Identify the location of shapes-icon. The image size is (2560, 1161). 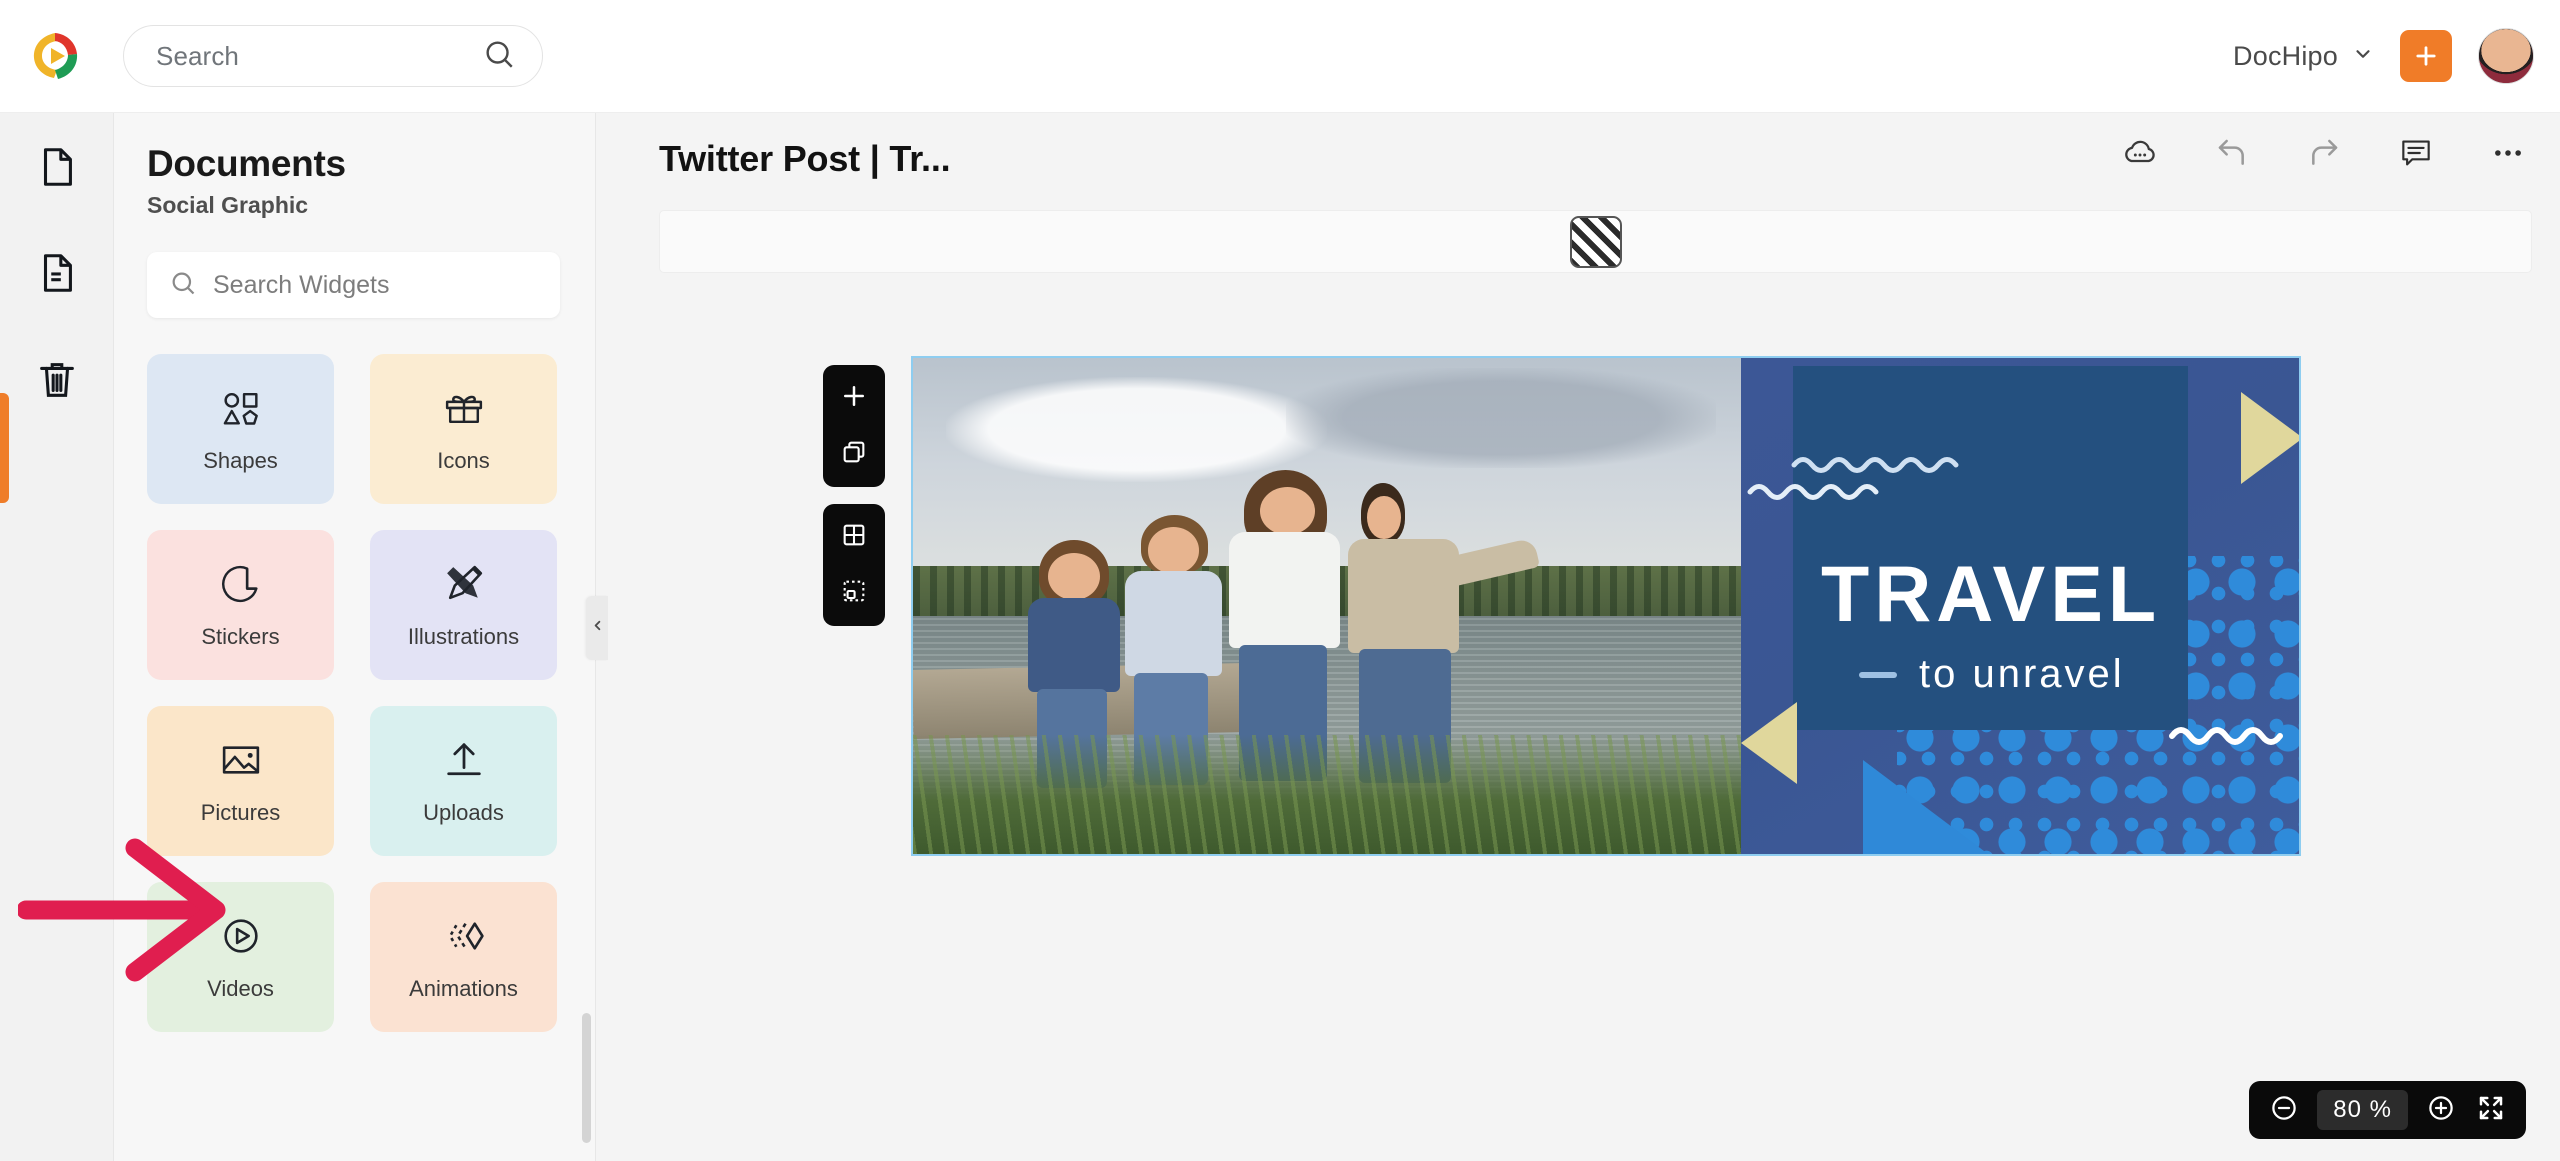
(241, 410).